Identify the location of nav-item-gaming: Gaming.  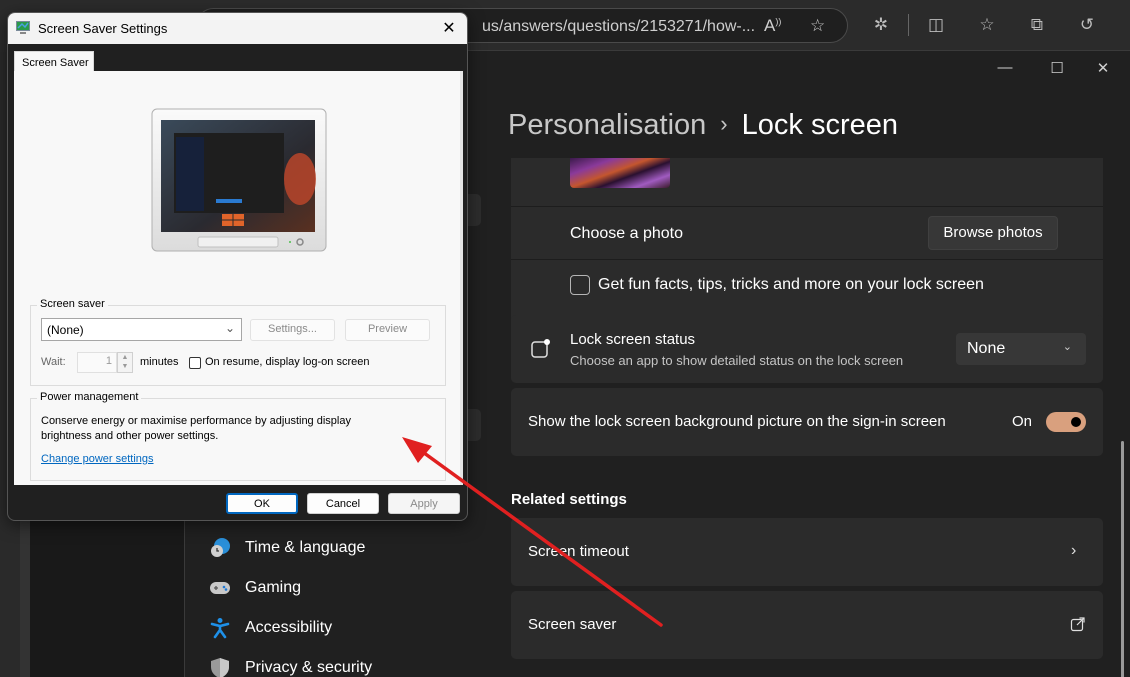
(255, 588).